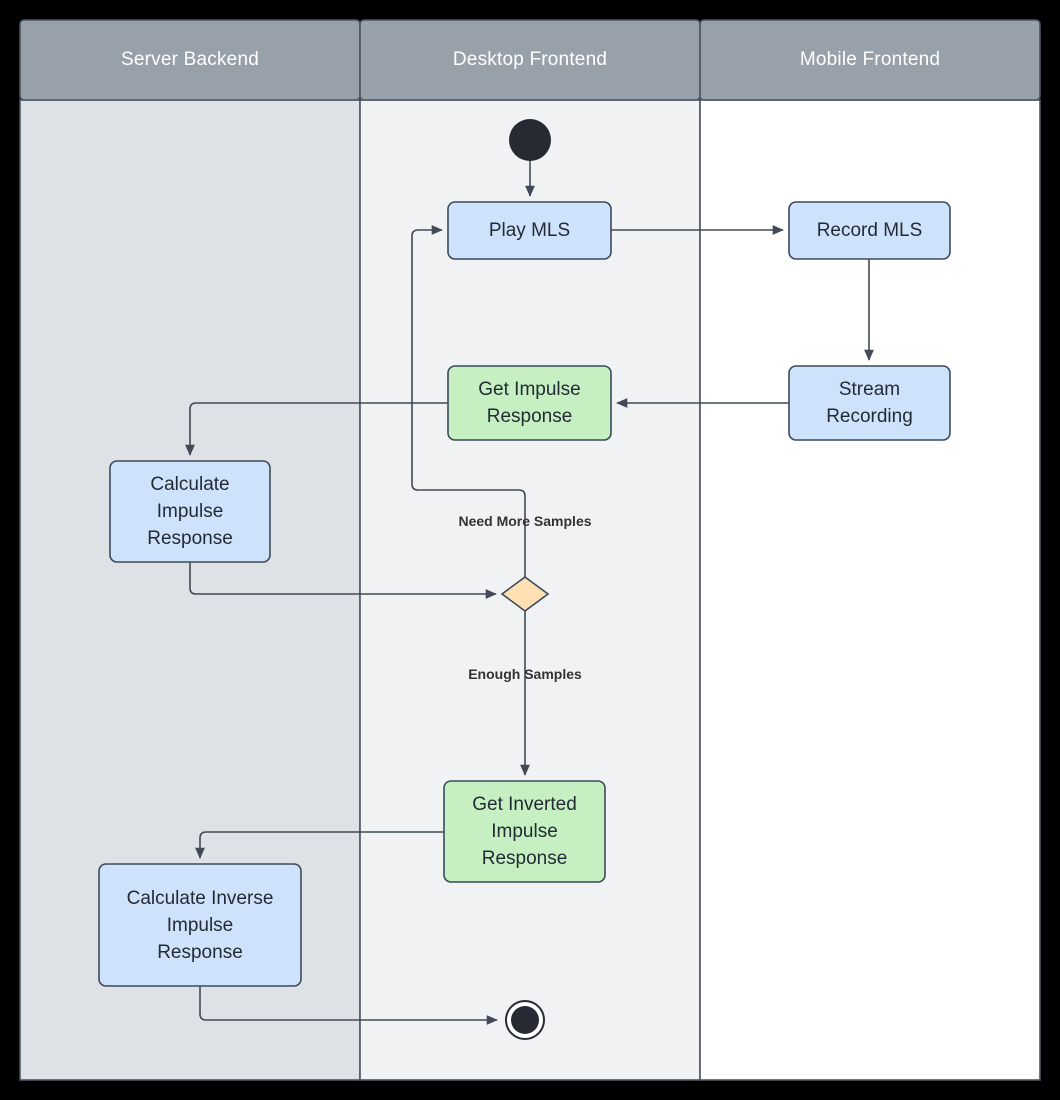 This screenshot has height=1100, width=1060. I want to click on lane-header-server, so click(190, 60).